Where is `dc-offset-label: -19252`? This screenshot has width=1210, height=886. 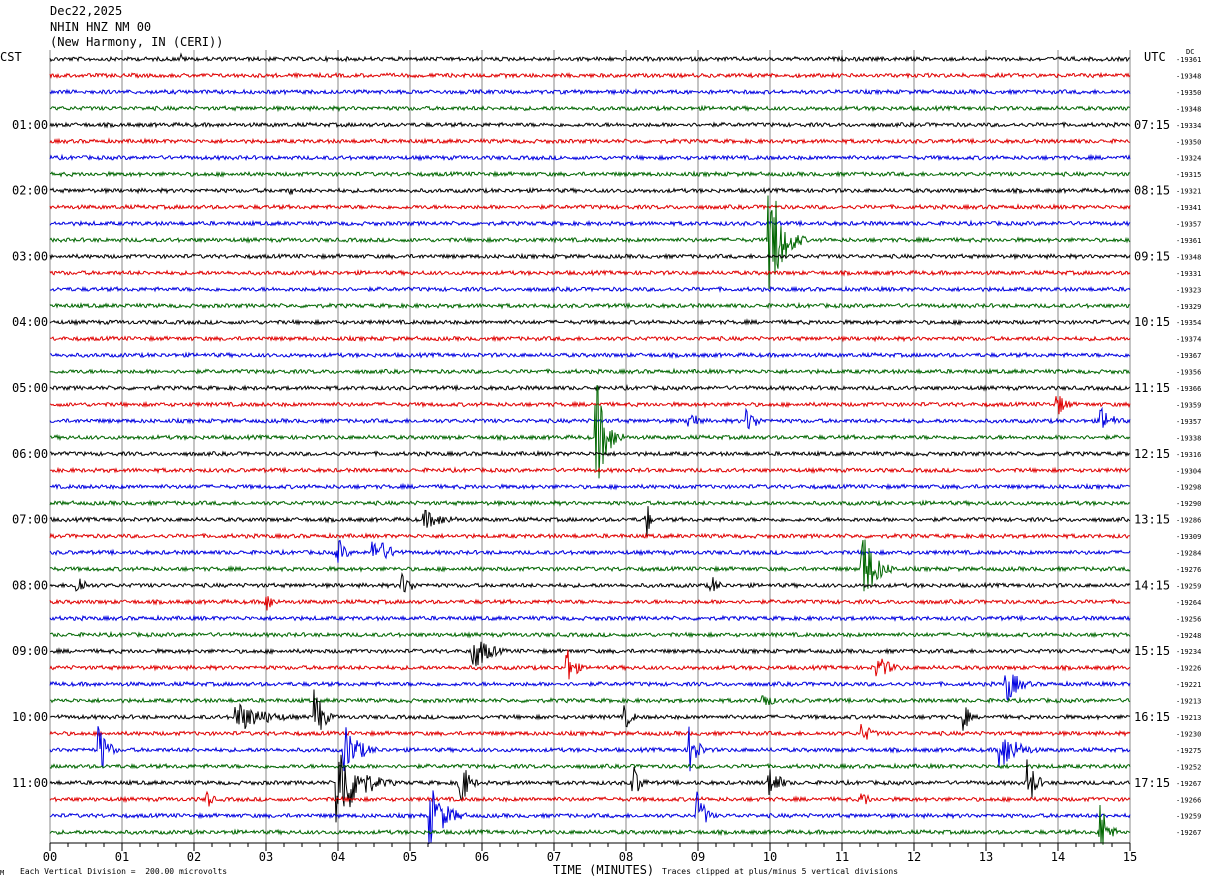
dc-offset-label: -19252 is located at coordinates (1188, 767).